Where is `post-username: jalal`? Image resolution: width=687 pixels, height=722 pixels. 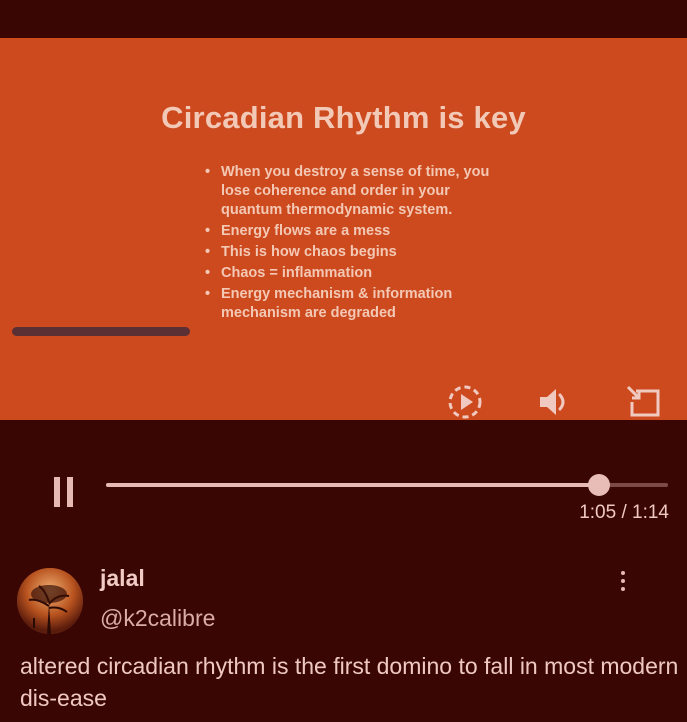
post-username: jalal is located at coordinates (122, 578).